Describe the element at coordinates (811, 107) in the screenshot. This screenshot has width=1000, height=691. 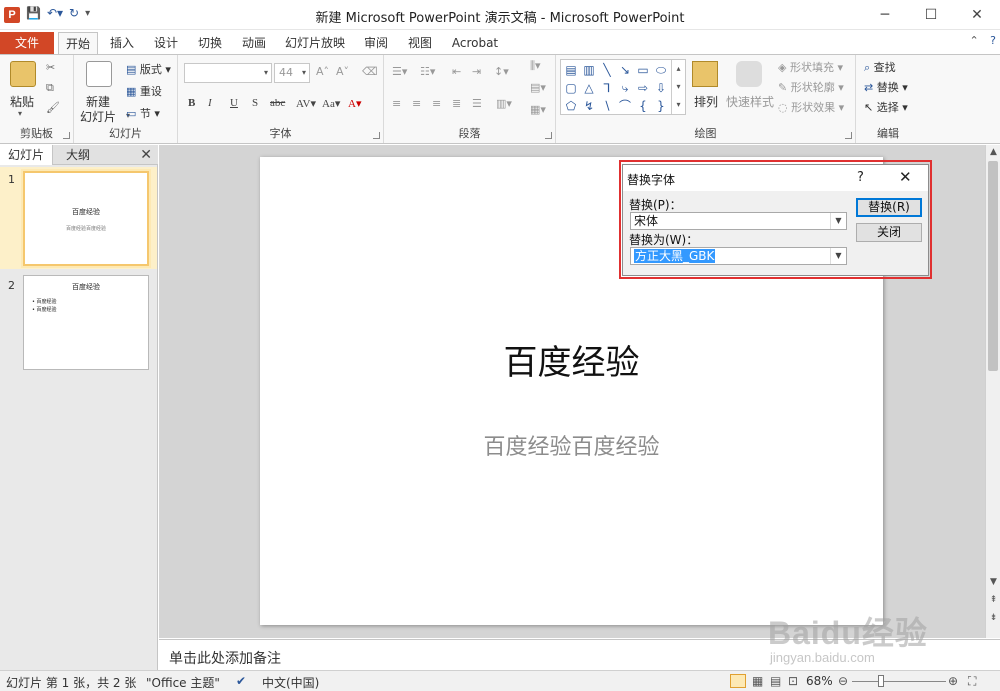
I see `shape-effects-button: ◌ 形状效果 ▾` at that location.